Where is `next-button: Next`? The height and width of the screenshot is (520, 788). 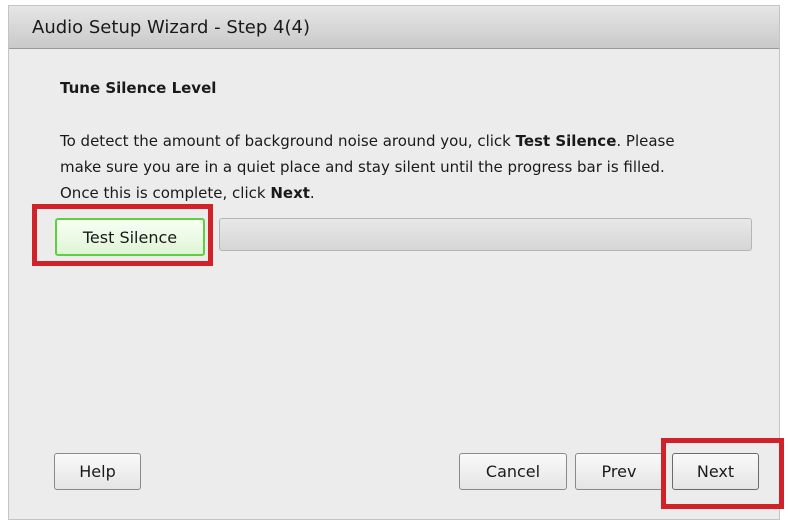
next-button: Next is located at coordinates (715, 471).